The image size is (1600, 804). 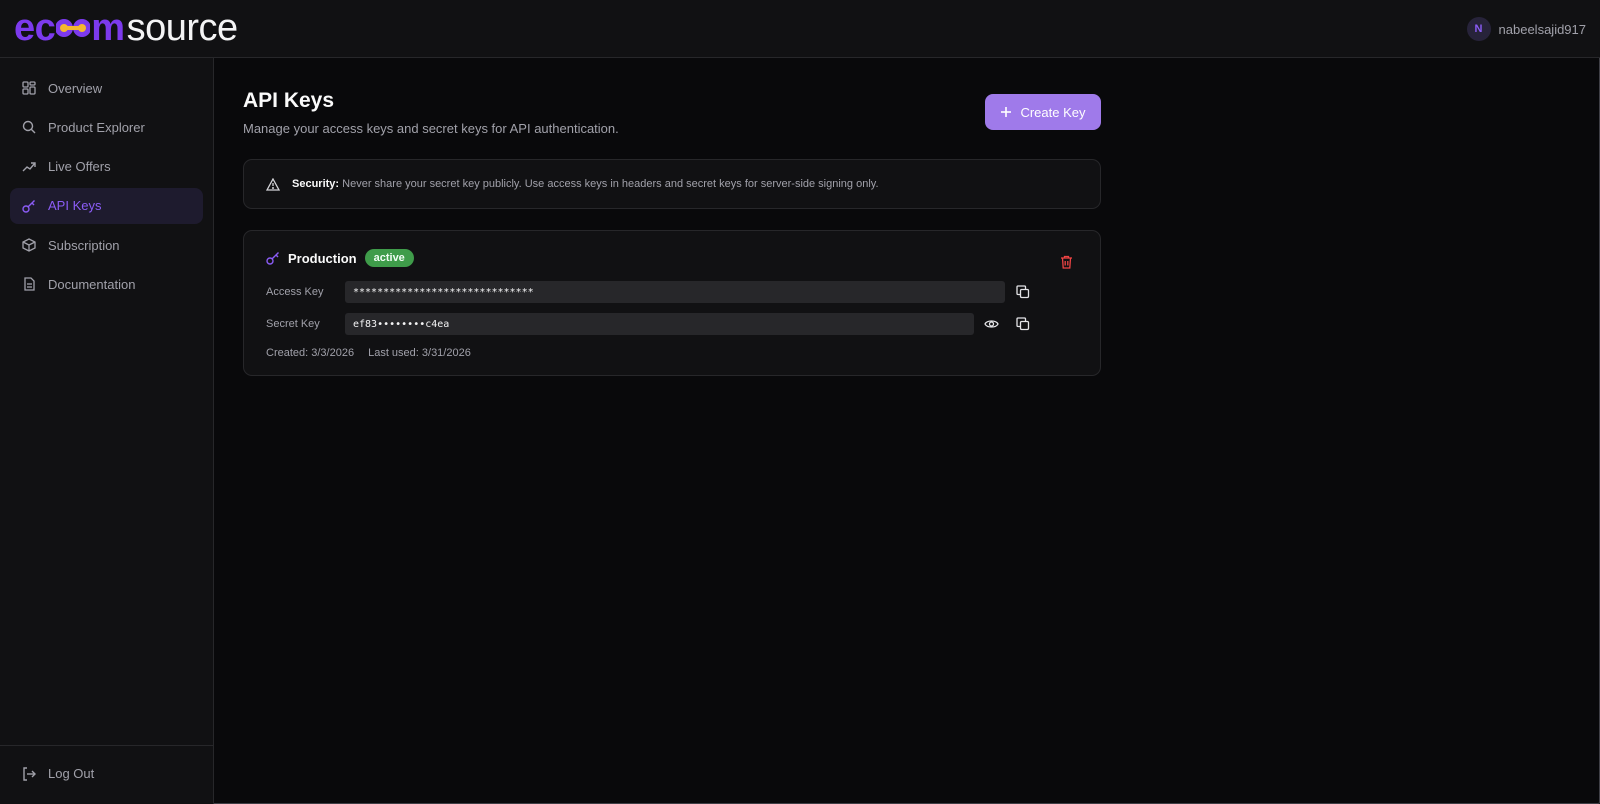 I want to click on key-header: Production active, so click(x=340, y=258).